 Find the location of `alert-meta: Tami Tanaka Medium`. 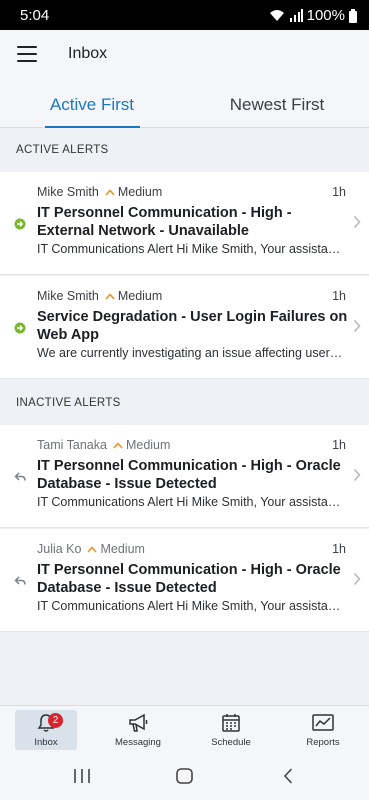

alert-meta: Tami Tanaka Medium is located at coordinates (103, 445).